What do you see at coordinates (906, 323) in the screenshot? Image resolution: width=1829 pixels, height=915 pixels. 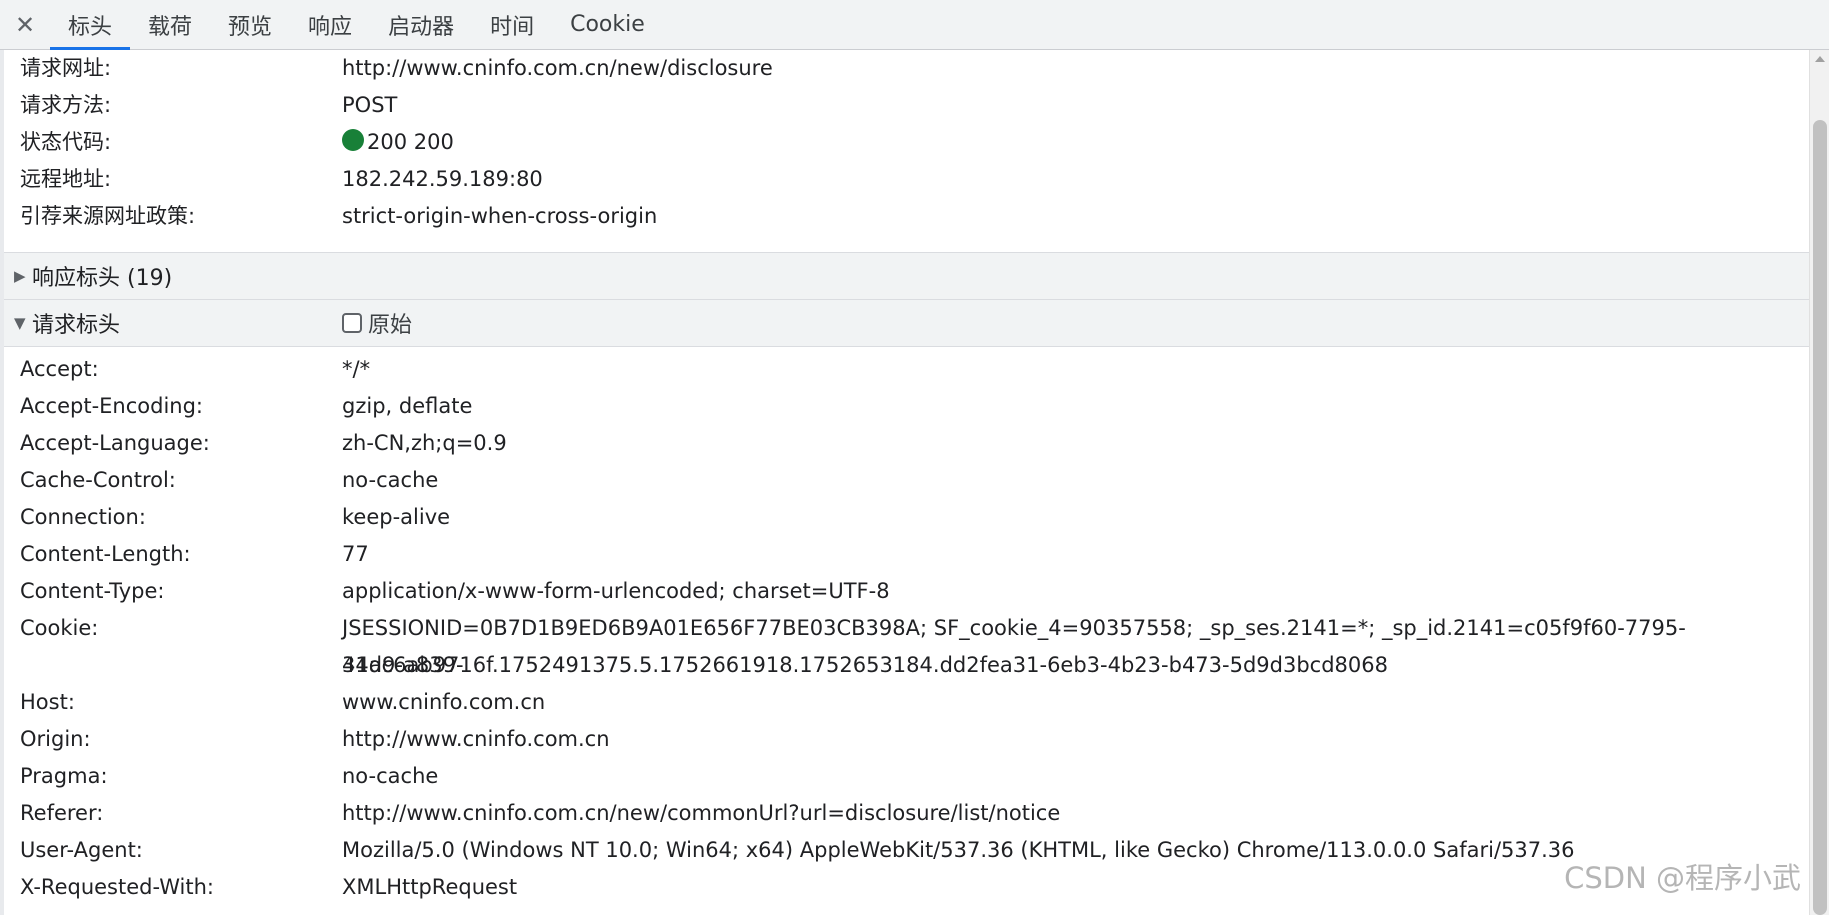 I see `request-headers-section: ▼ 请求标头 原始` at bounding box center [906, 323].